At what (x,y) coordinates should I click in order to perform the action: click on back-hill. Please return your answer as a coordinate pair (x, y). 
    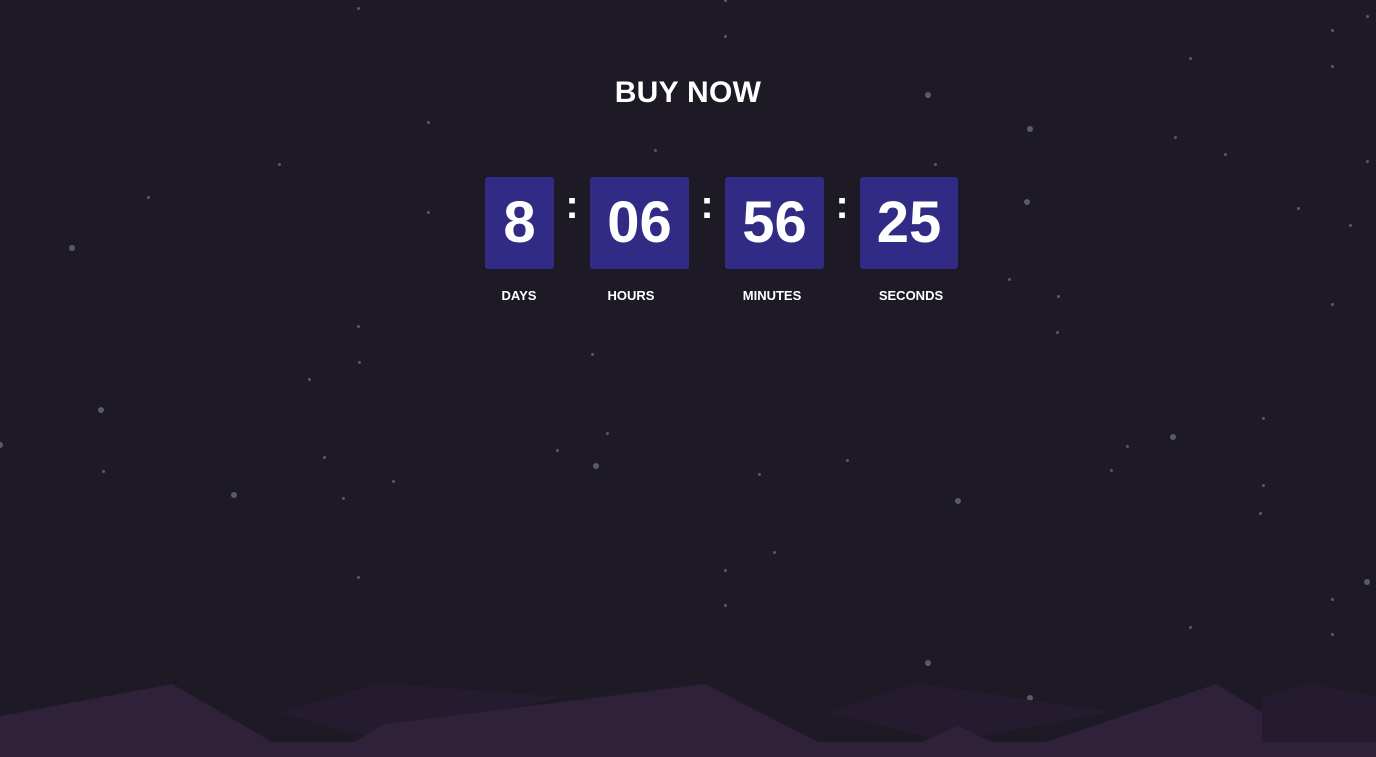
    Looking at the image, I should click on (1319, 713).